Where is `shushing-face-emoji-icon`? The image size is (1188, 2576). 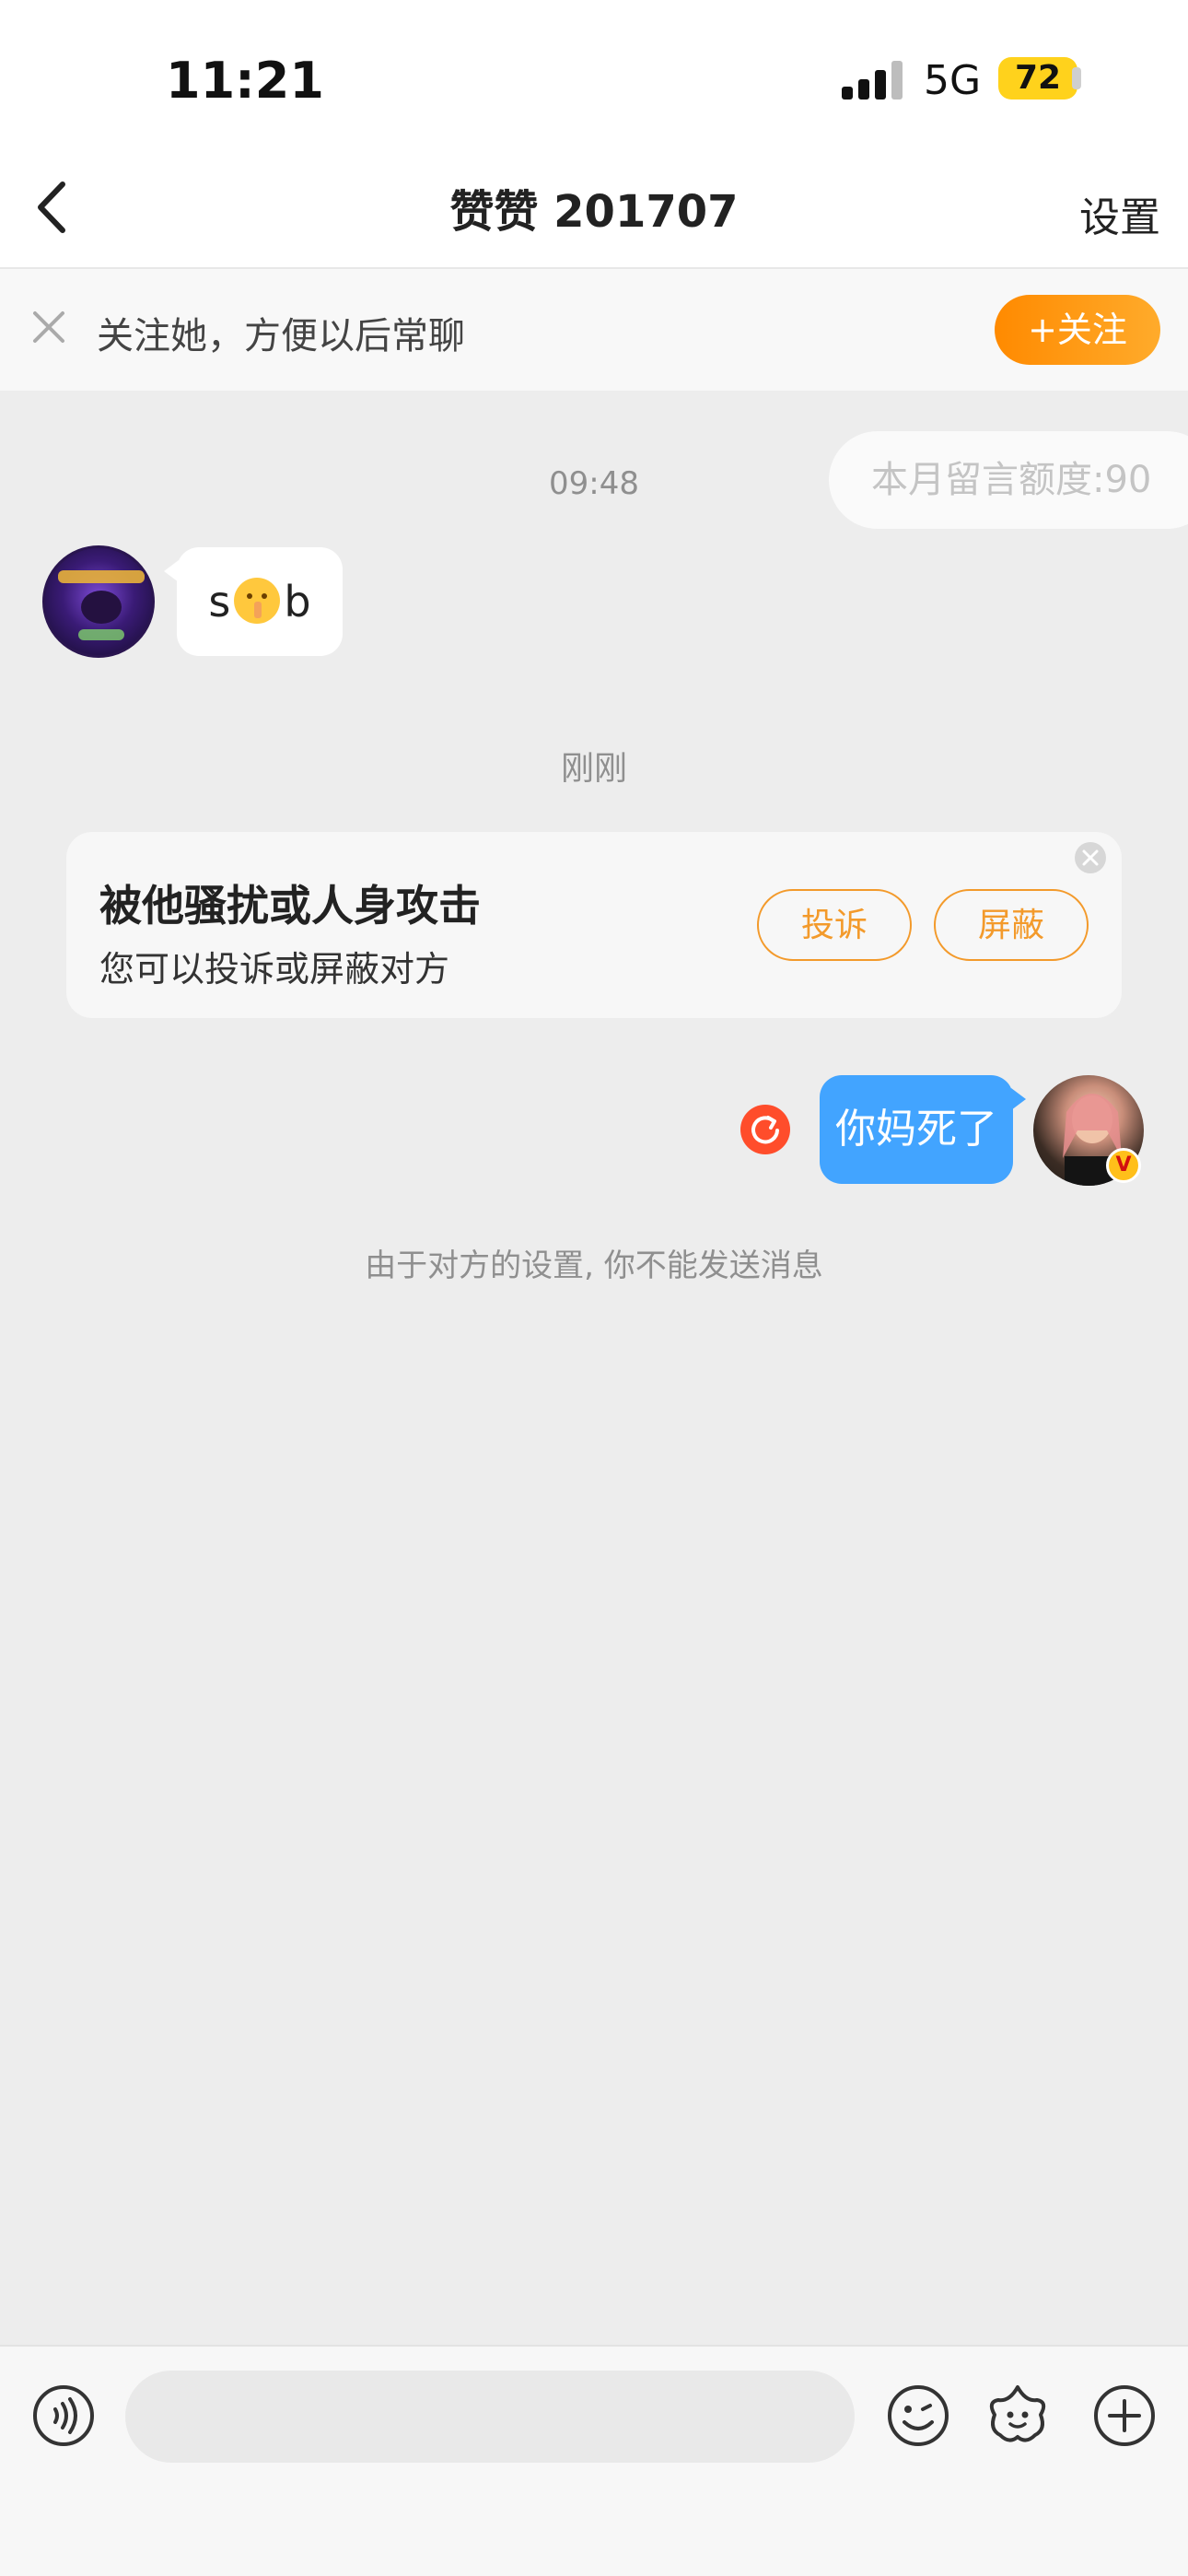 shushing-face-emoji-icon is located at coordinates (257, 601).